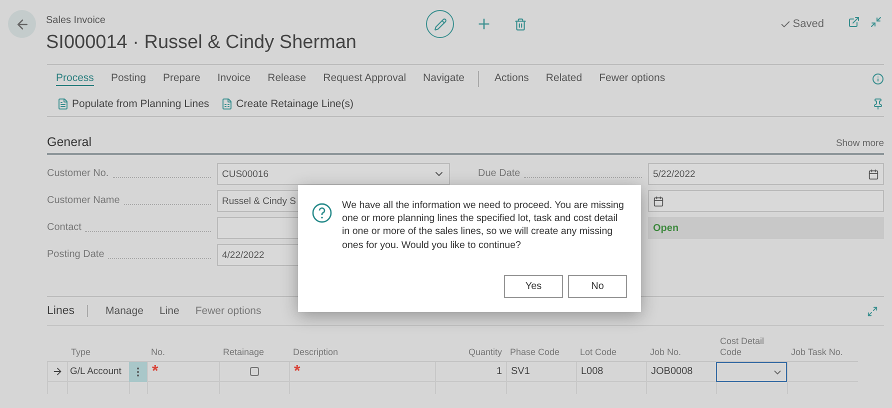 This screenshot has height=408, width=892. I want to click on back-button, so click(22, 24).